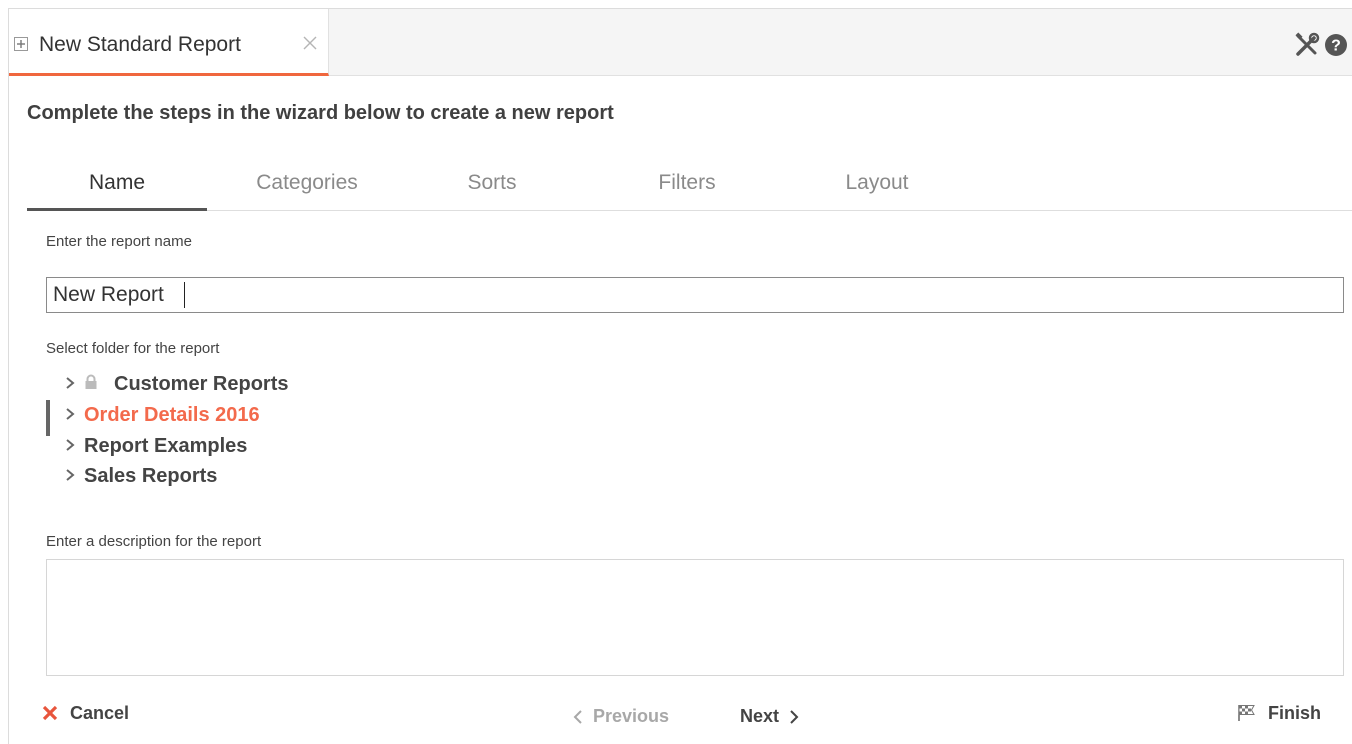  I want to click on folder-customer-reports: Customer Reports, so click(176, 387).